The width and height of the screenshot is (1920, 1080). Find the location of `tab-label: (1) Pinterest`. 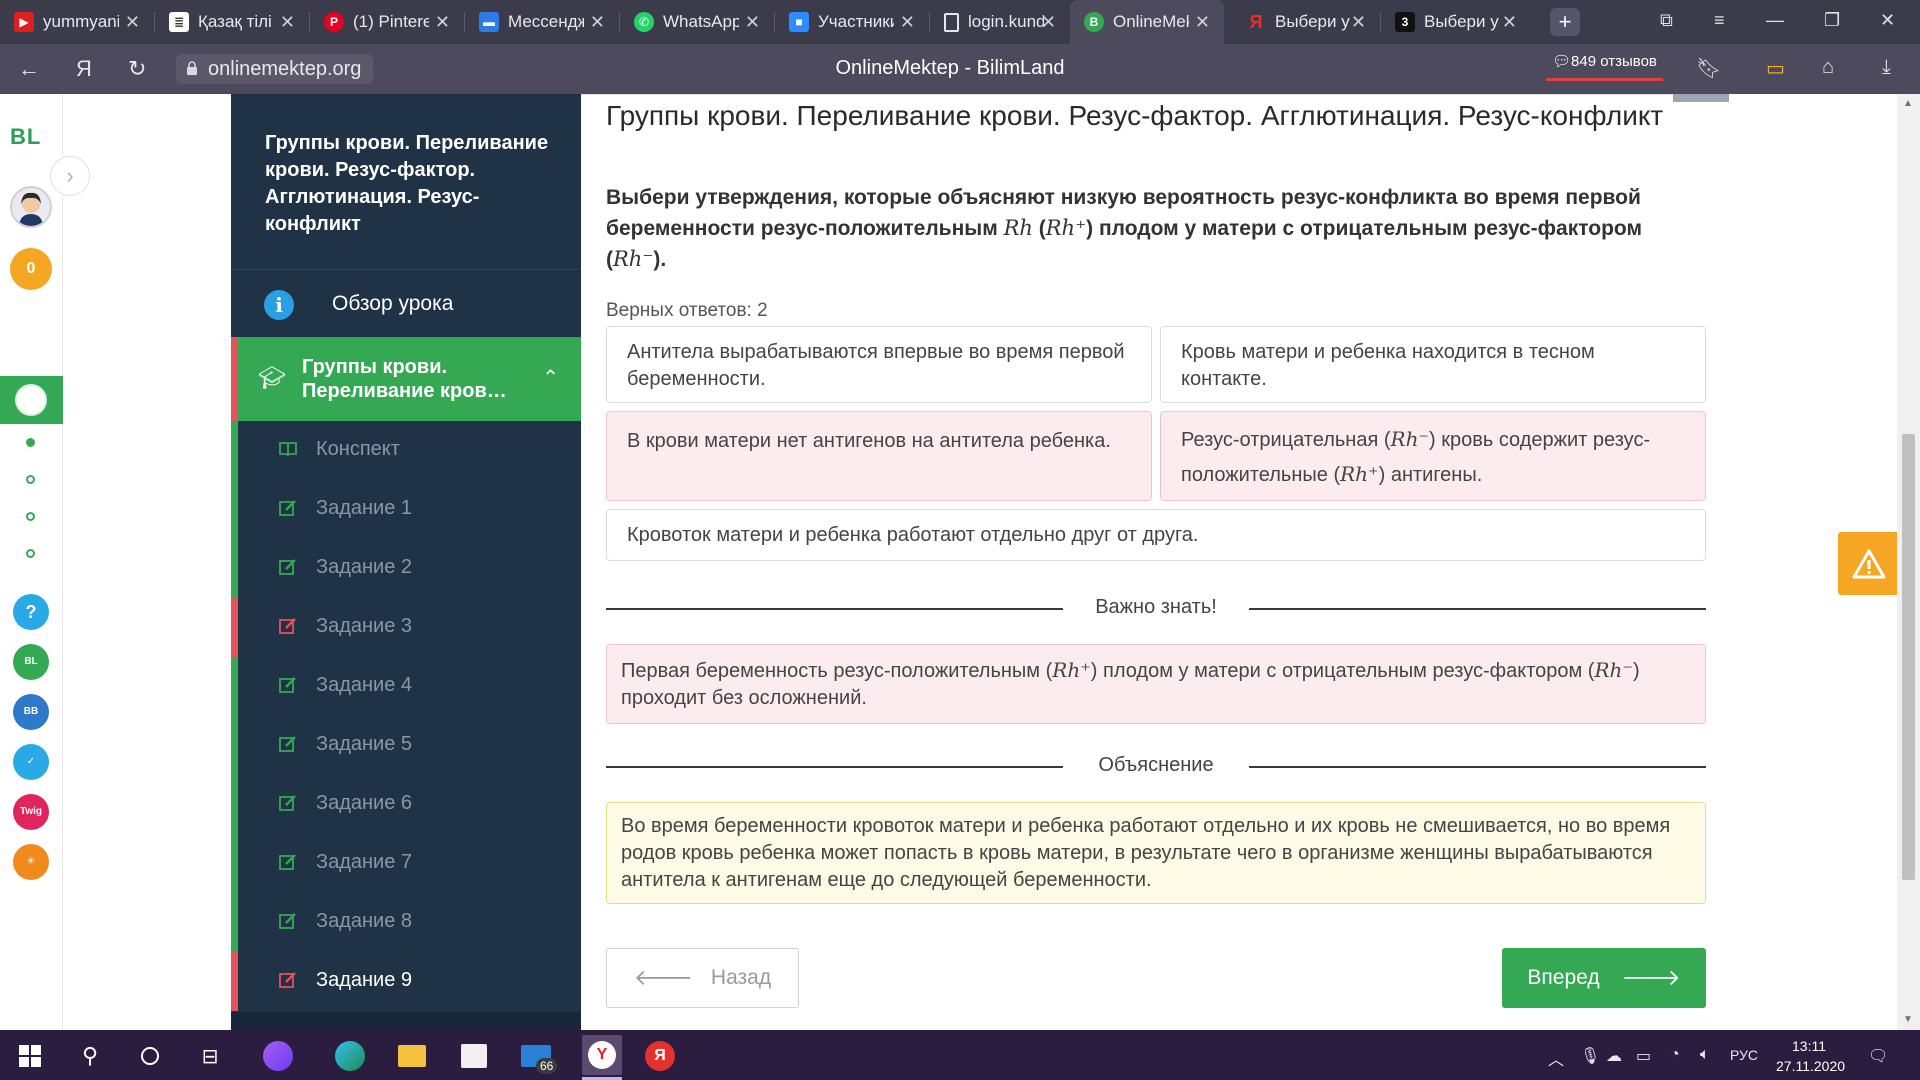

tab-label: (1) Pinterest is located at coordinates (391, 21).